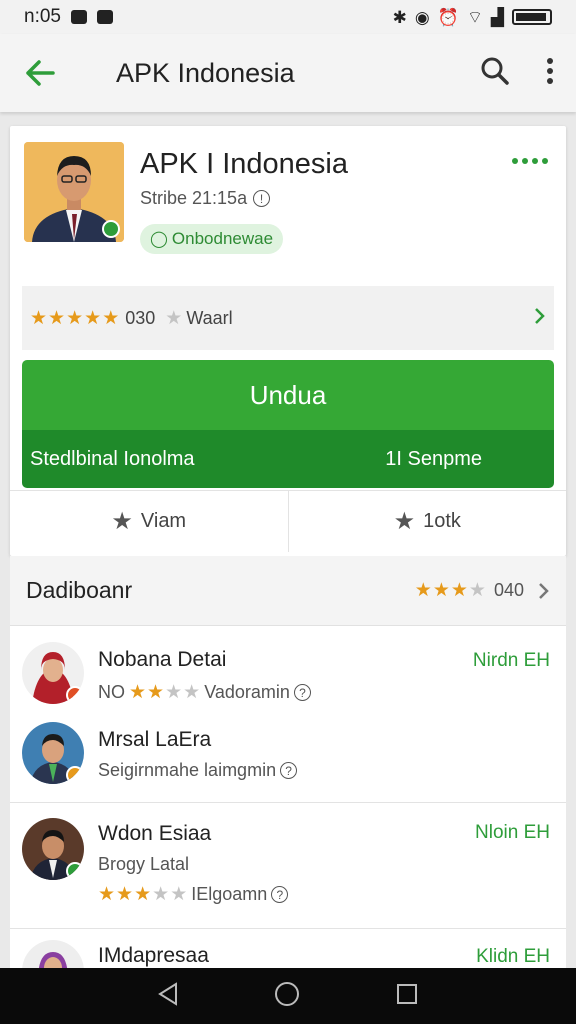  I want to click on rating-count: 030, so click(140, 317).